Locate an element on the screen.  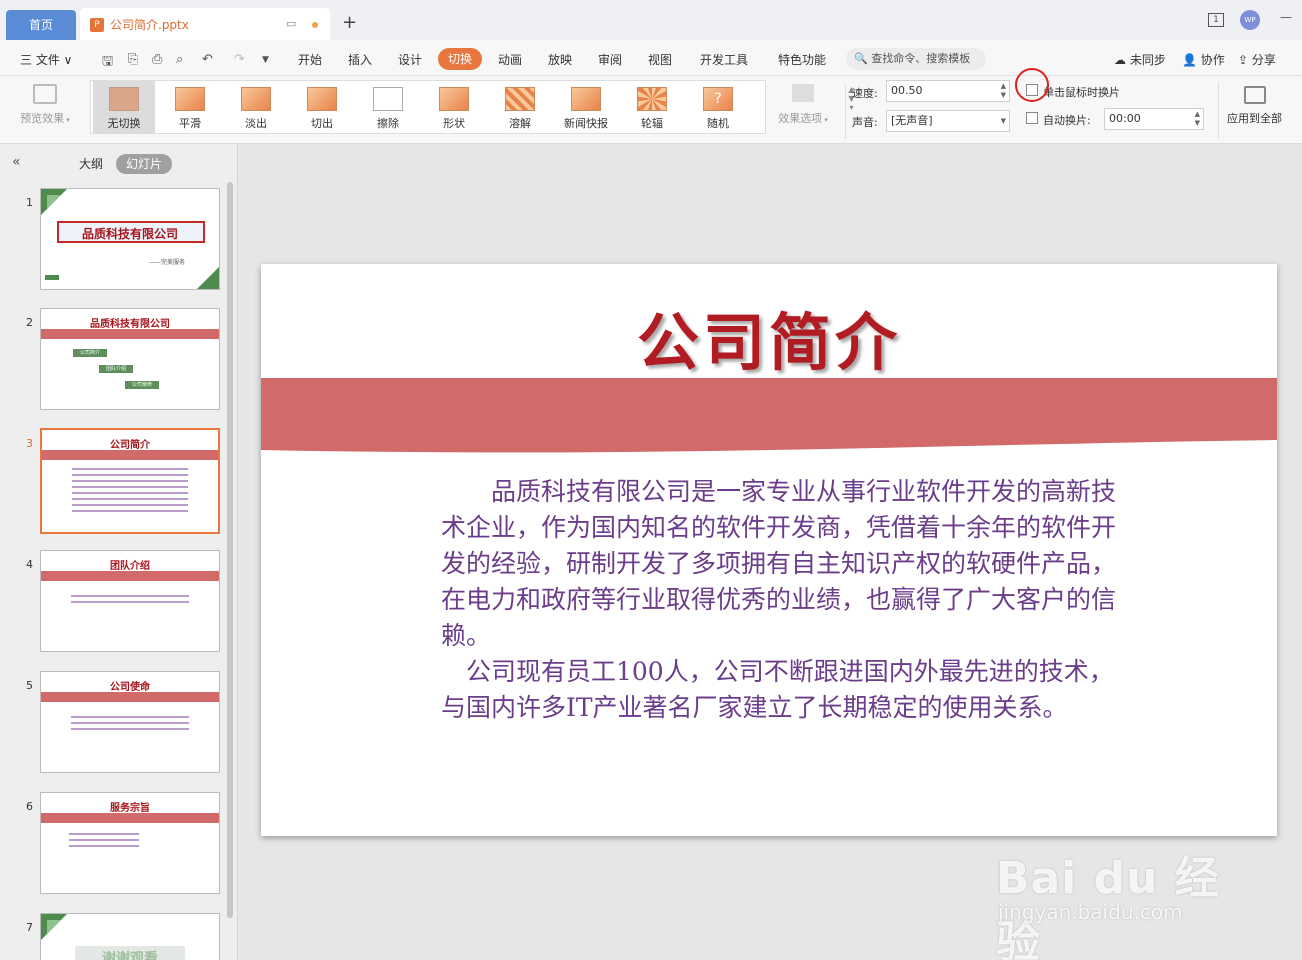
avatar: WP is located at coordinates (1250, 20).